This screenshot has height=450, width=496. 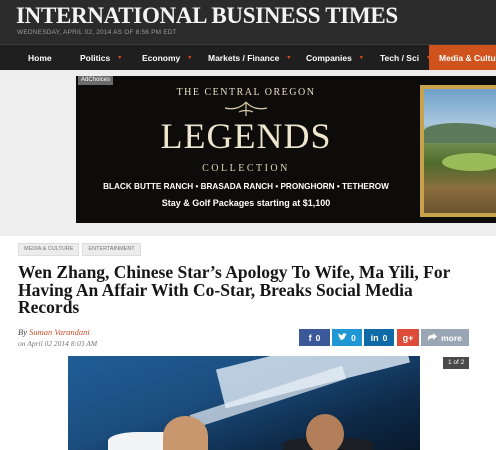 What do you see at coordinates (329, 57) in the screenshot?
I see `nav-item-label: Companies` at bounding box center [329, 57].